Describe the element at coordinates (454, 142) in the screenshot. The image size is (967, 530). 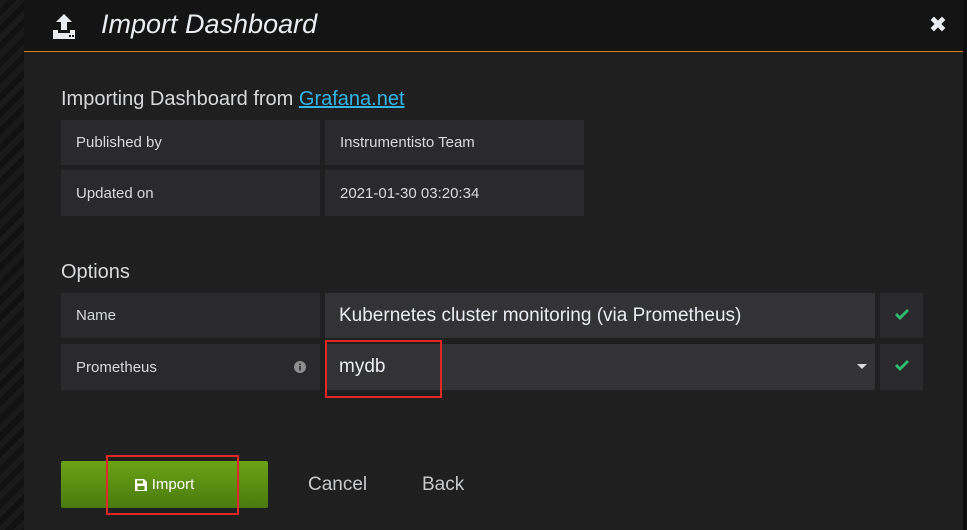
I see `published-by-value: Instrumentisto Team` at that location.